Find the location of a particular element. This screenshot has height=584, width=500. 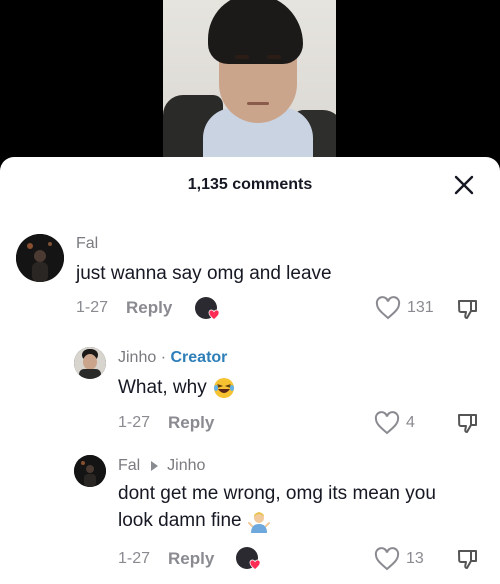

comment-count: 1,135 comments is located at coordinates (250, 184).